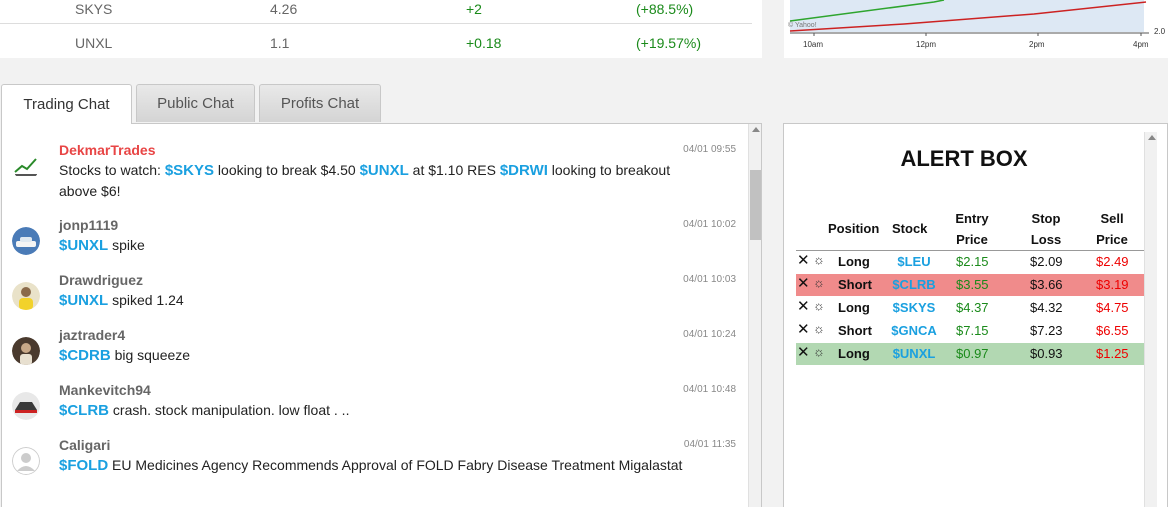  What do you see at coordinates (1150, 319) in the screenshot?
I see `alert-scrollbar` at bounding box center [1150, 319].